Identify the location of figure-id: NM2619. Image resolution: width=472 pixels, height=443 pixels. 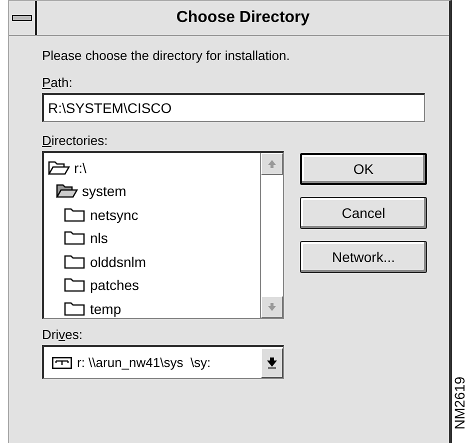
(460, 403).